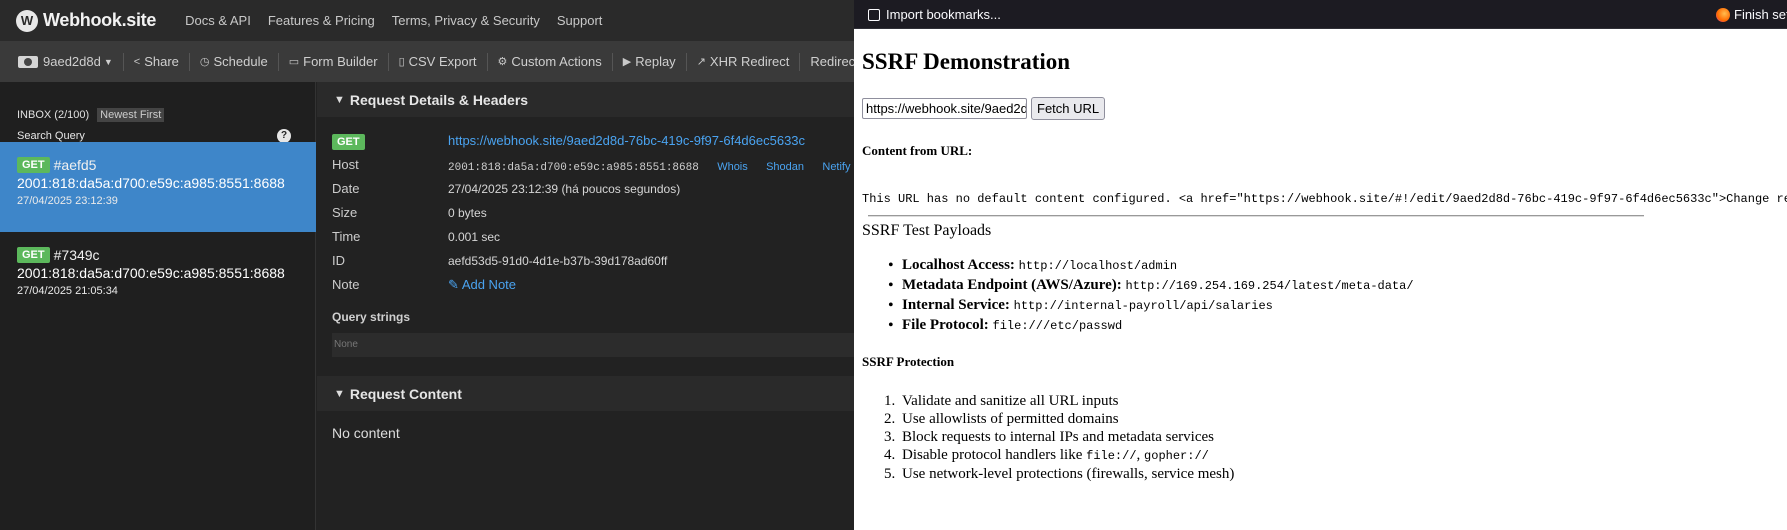 The height and width of the screenshot is (530, 1787). Describe the element at coordinates (439, 99) in the screenshot. I see `request-details-title: Request Details & Headers` at that location.